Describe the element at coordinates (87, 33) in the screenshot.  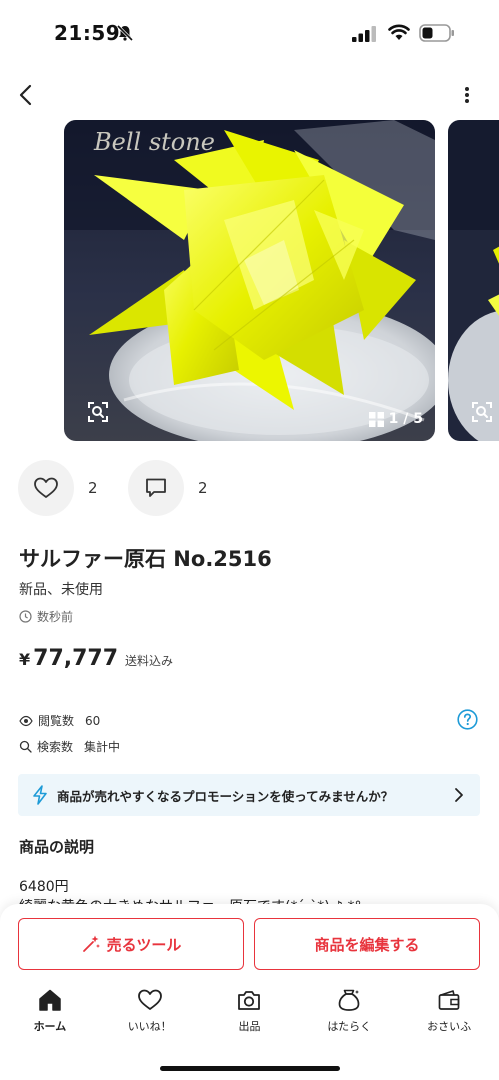
I see `status-time: 21:59` at that location.